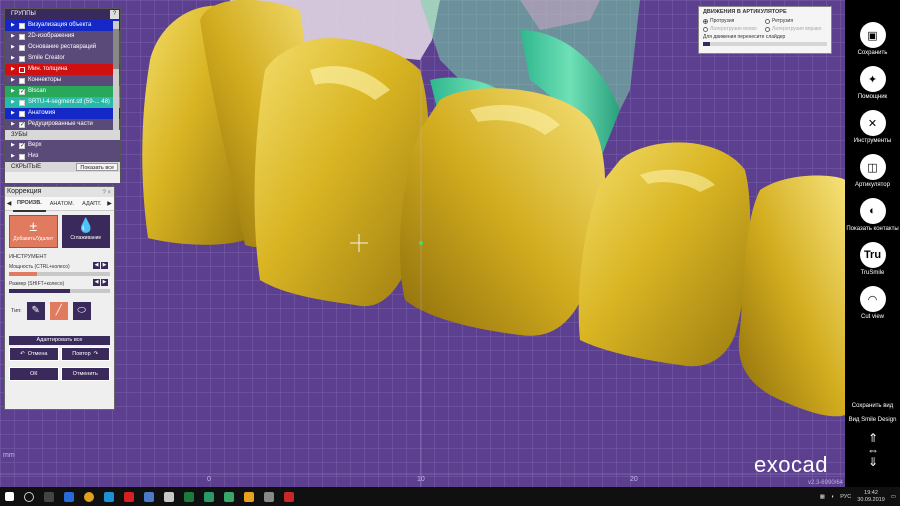 The width and height of the screenshot is (900, 506). I want to click on strength-slider, so click(59, 274).